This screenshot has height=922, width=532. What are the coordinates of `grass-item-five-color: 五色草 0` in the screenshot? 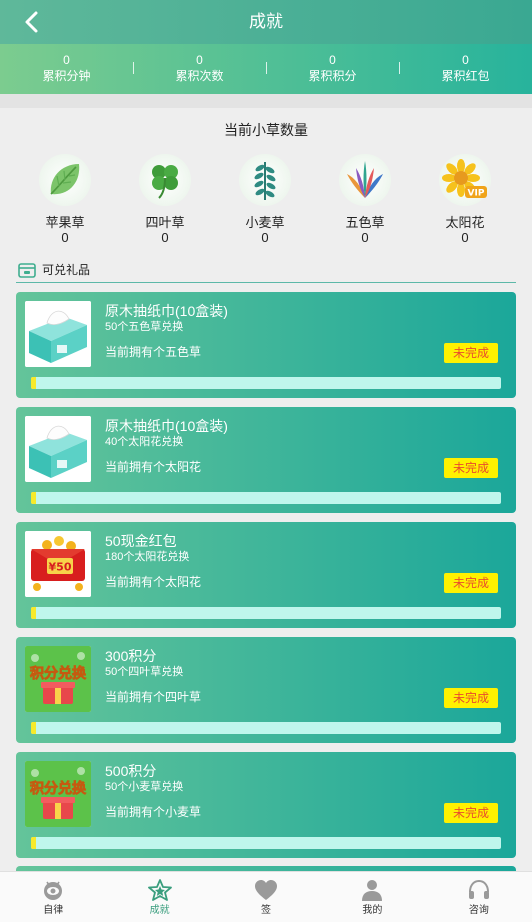 It's located at (365, 197).